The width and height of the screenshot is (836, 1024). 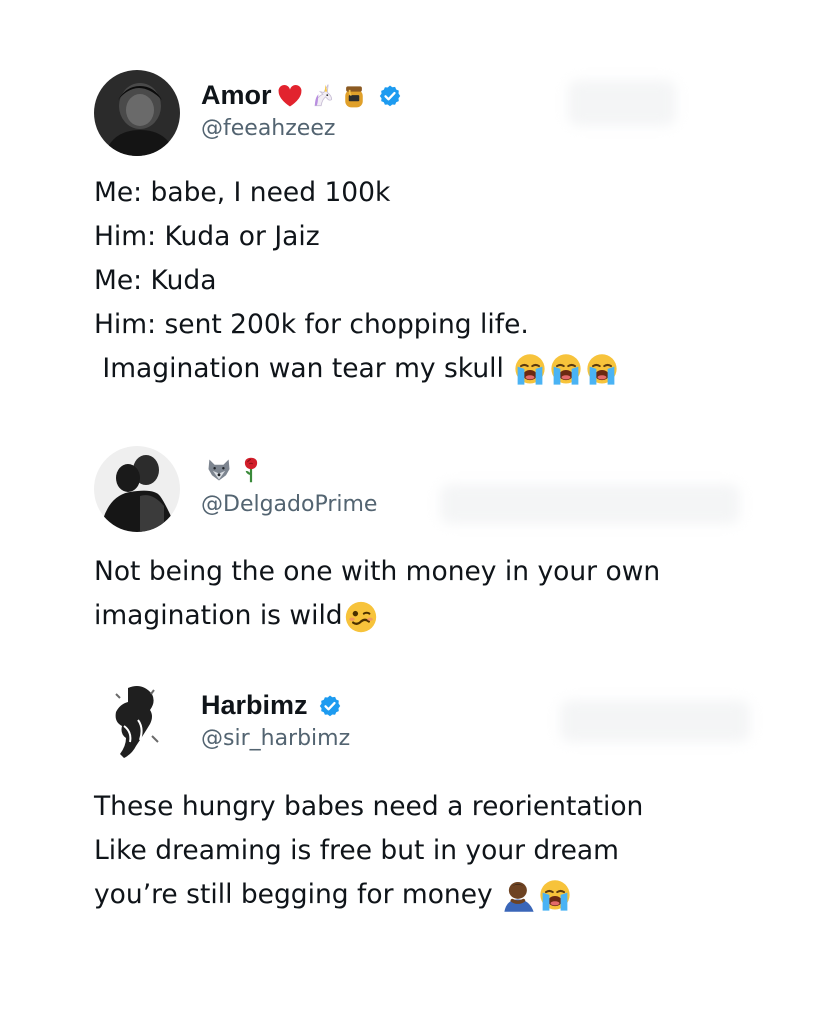 What do you see at coordinates (290, 96) in the screenshot?
I see `red-heart-icon` at bounding box center [290, 96].